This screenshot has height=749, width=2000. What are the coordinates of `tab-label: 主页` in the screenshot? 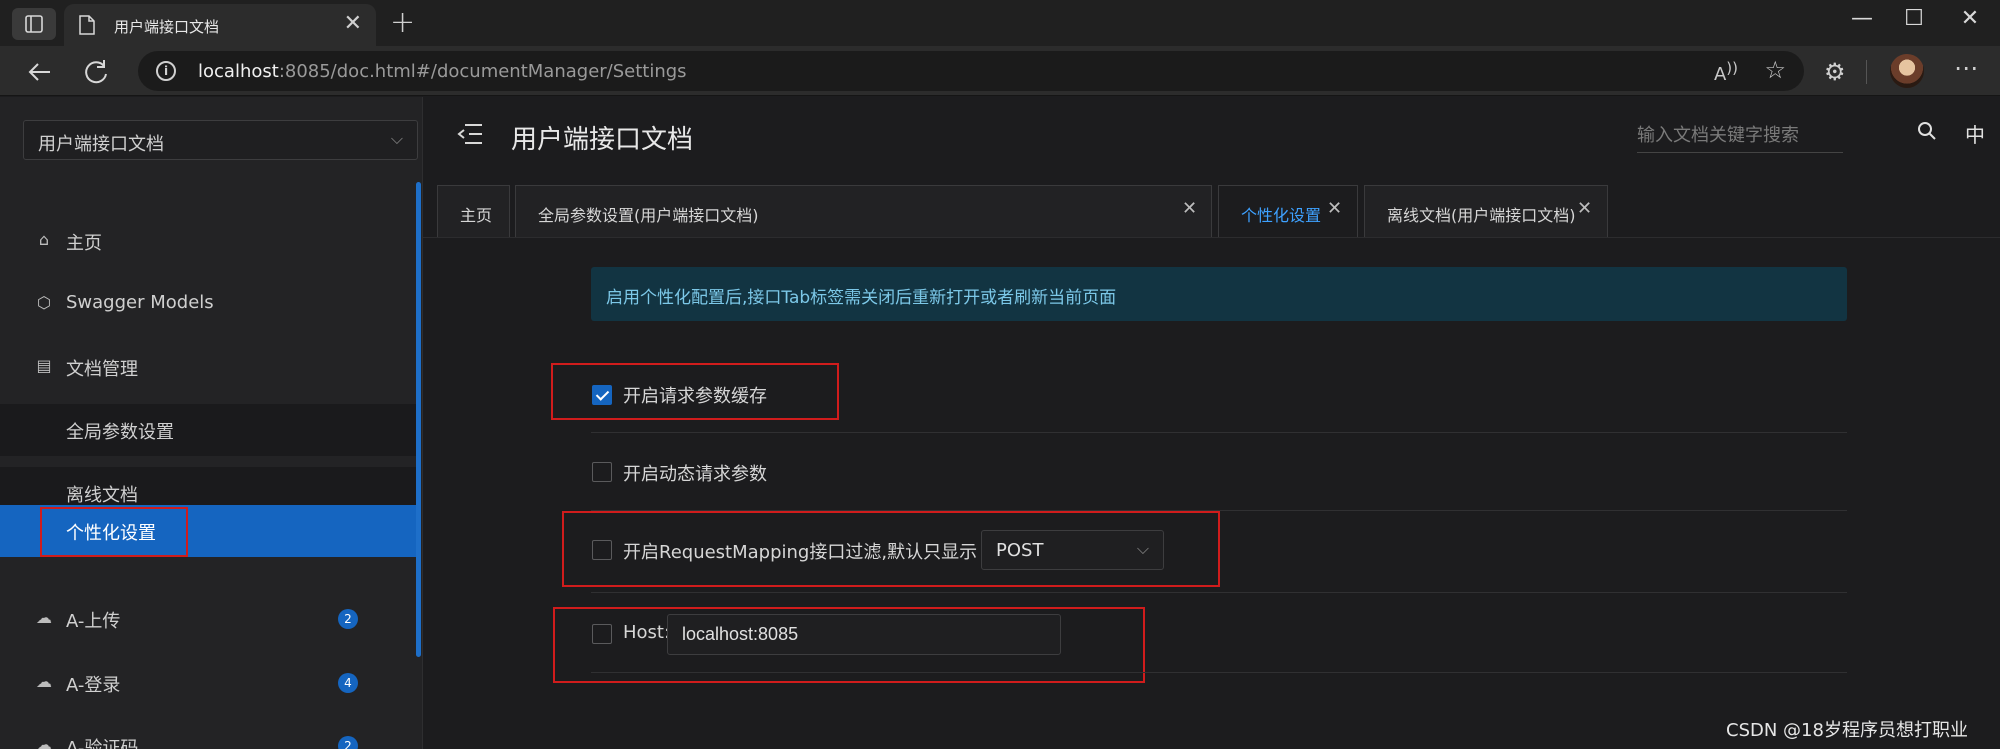 It's located at (476, 215).